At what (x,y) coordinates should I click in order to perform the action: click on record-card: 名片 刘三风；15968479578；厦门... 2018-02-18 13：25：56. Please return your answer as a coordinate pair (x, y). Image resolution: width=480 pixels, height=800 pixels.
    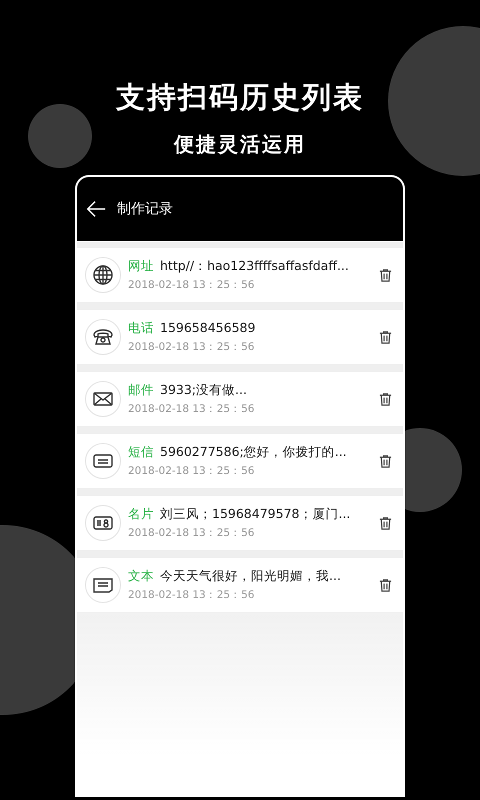
    Looking at the image, I should click on (240, 523).